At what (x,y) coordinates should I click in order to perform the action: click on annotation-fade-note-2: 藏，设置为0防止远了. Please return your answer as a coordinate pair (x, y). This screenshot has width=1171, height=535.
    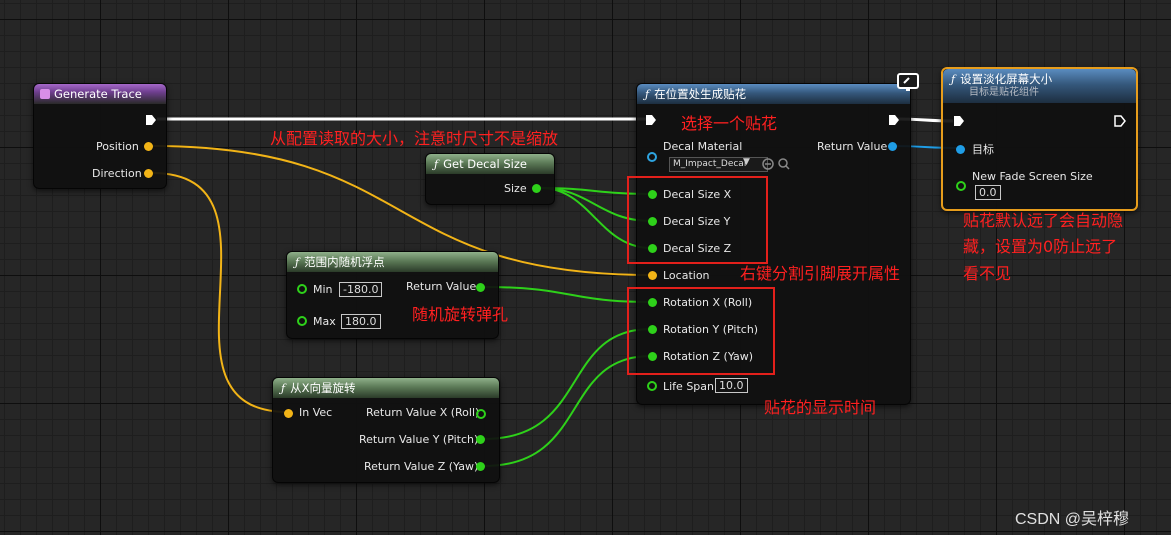
    Looking at the image, I should click on (1040, 246).